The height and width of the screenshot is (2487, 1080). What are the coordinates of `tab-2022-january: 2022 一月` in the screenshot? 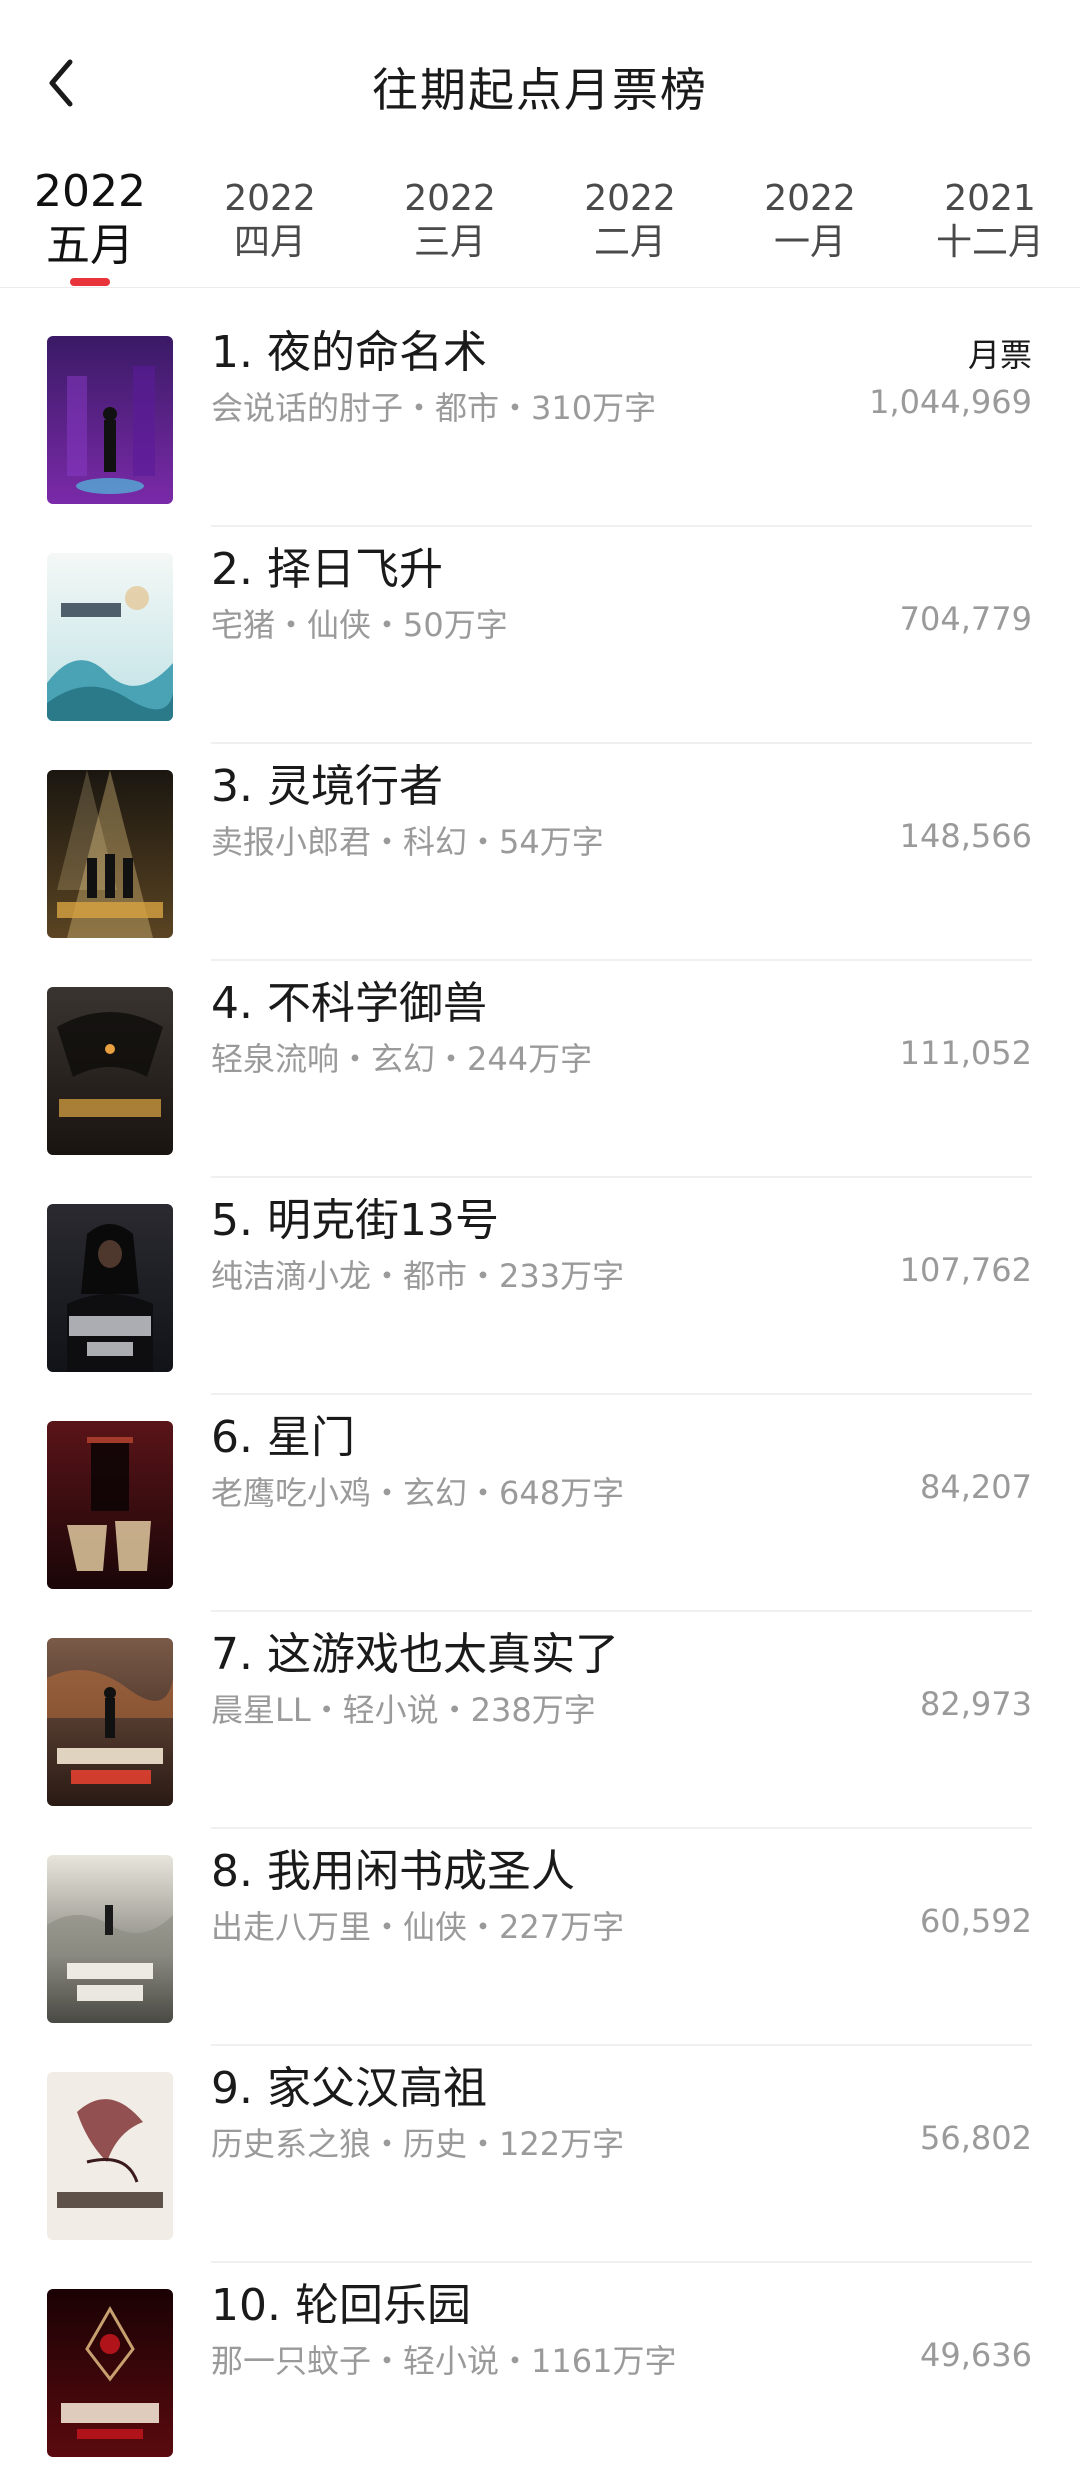 It's located at (810, 221).